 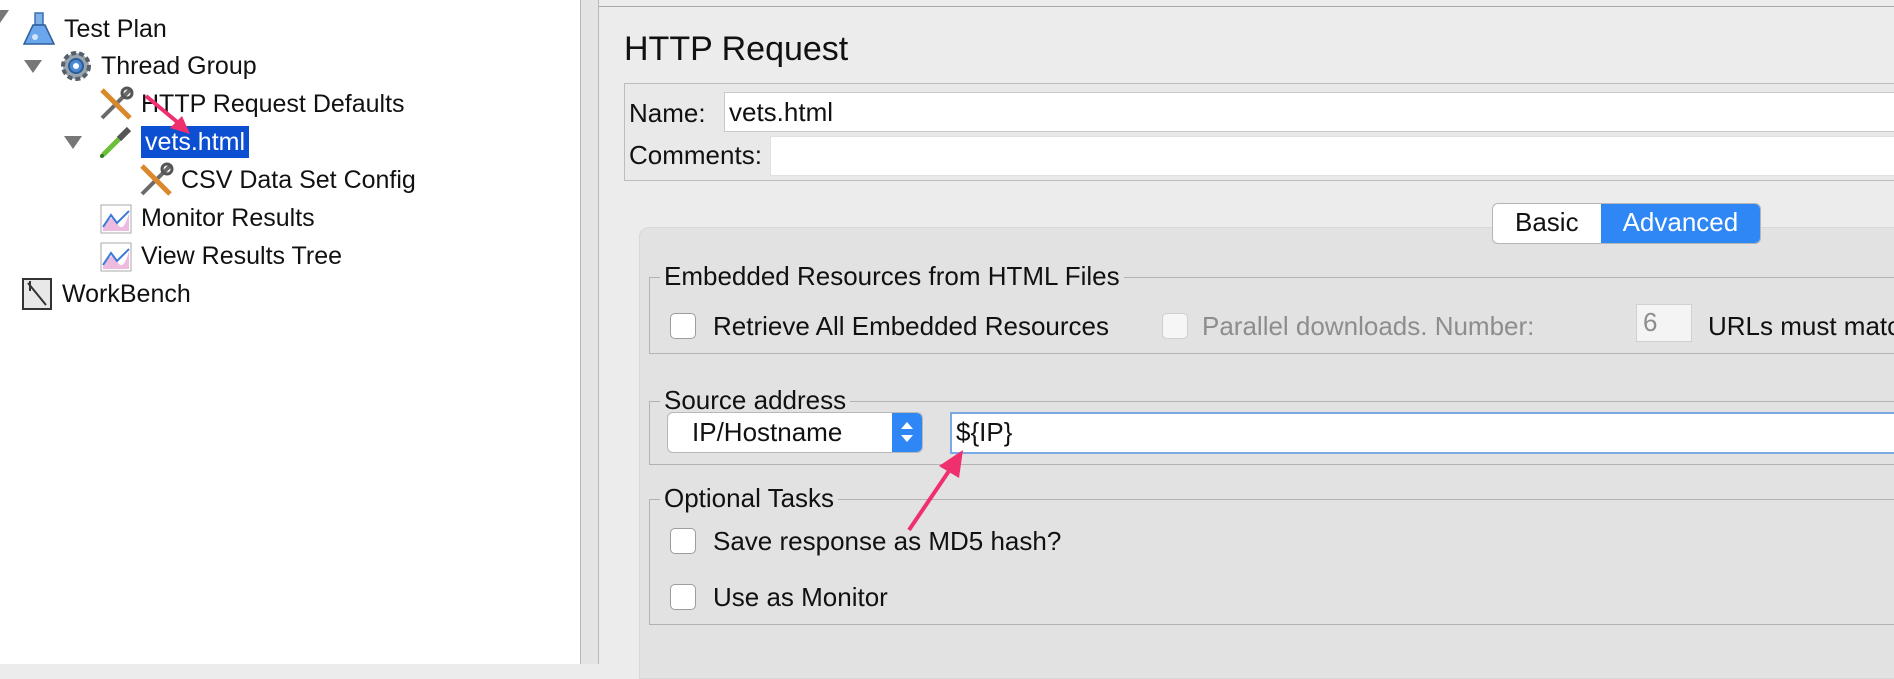 What do you see at coordinates (590, 332) in the screenshot?
I see `panel-splitter` at bounding box center [590, 332].